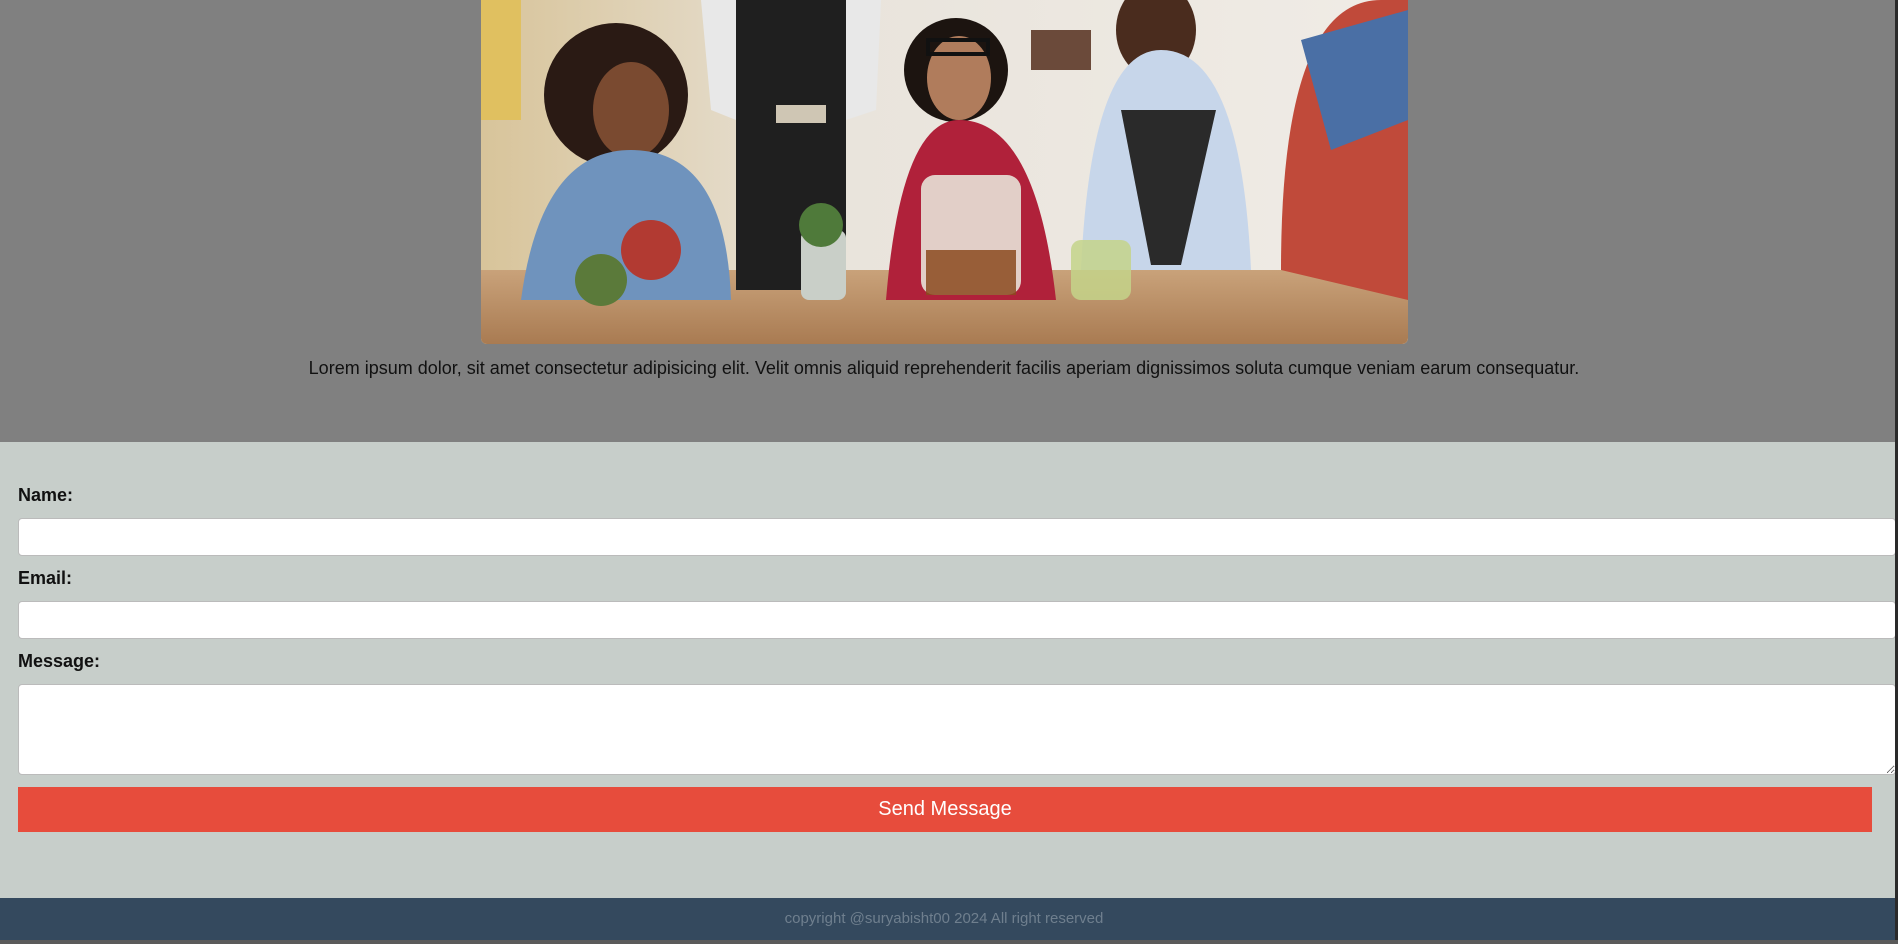  Describe the element at coordinates (945, 809) in the screenshot. I see `send-message-button: Send Message` at that location.